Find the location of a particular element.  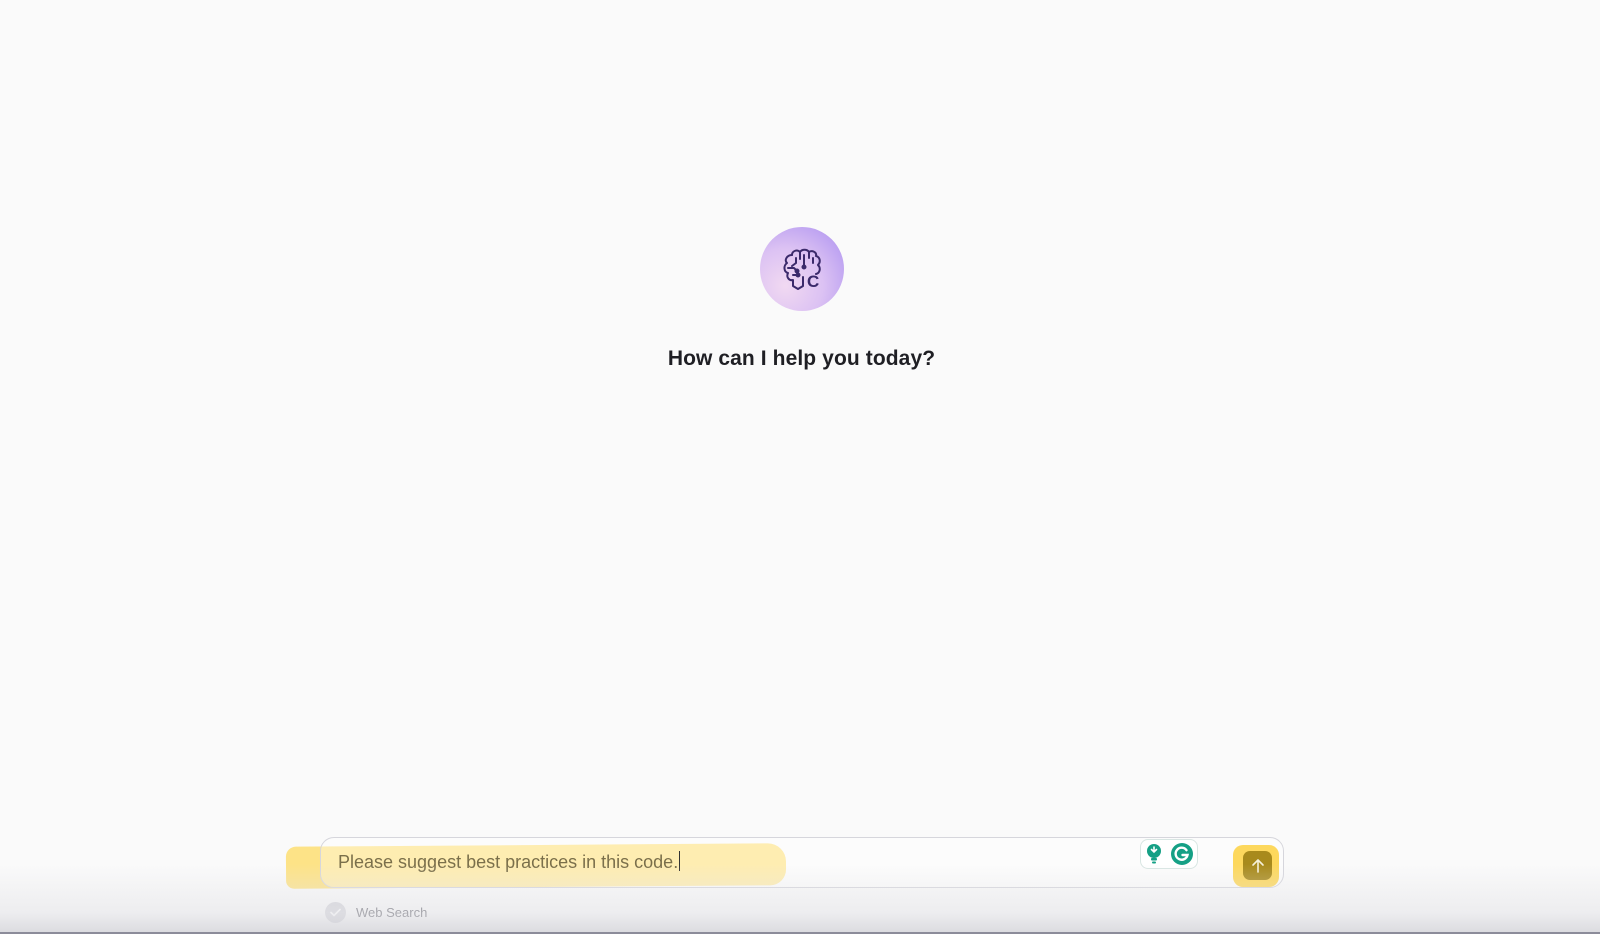

web-search-label: Web Search is located at coordinates (392, 912).